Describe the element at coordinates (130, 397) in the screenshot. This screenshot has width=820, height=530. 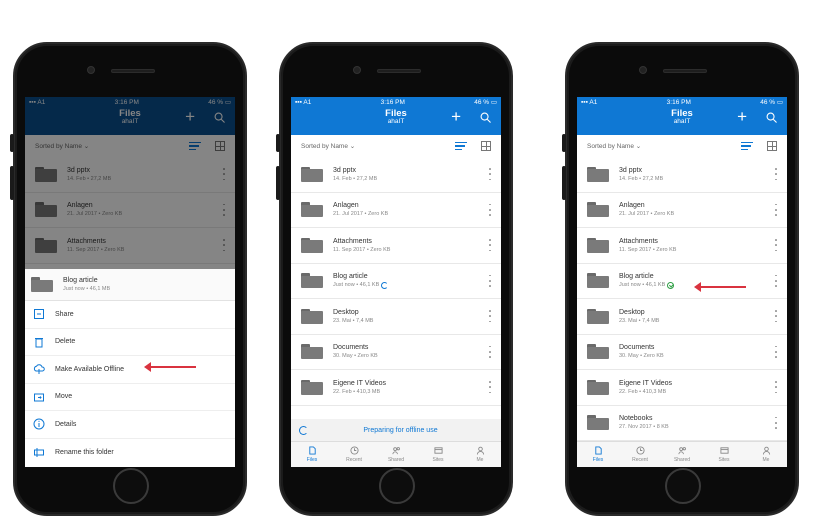
I see `move-action: Move` at that location.